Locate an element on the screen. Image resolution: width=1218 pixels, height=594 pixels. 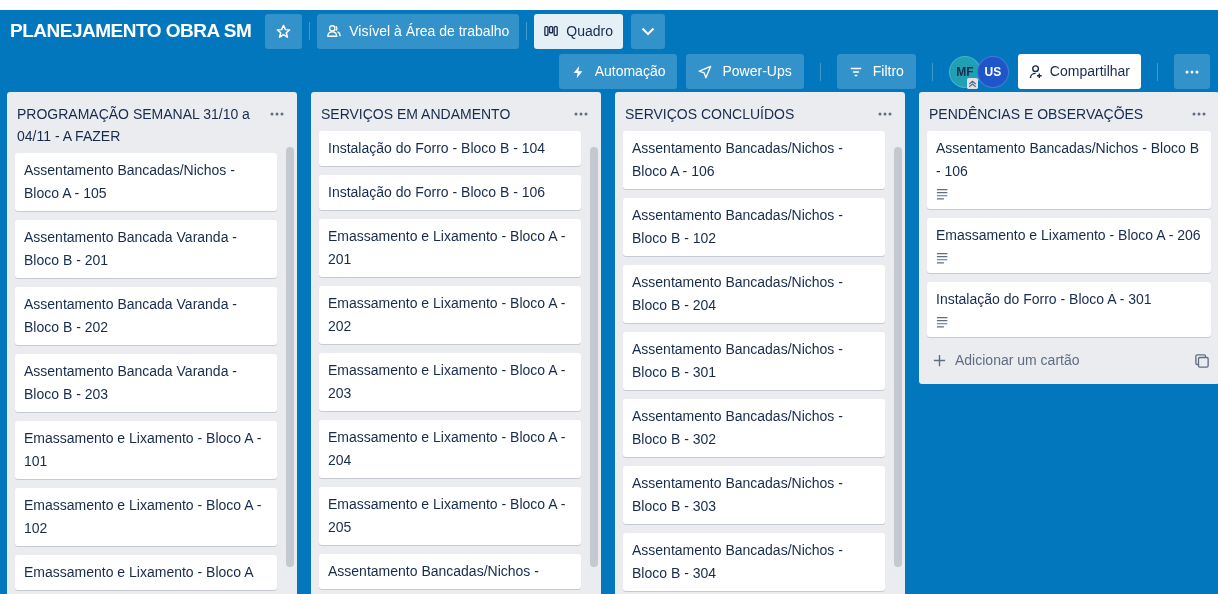
card-title: Assentamento Bancadas/Nichos - is located at coordinates (434, 571).